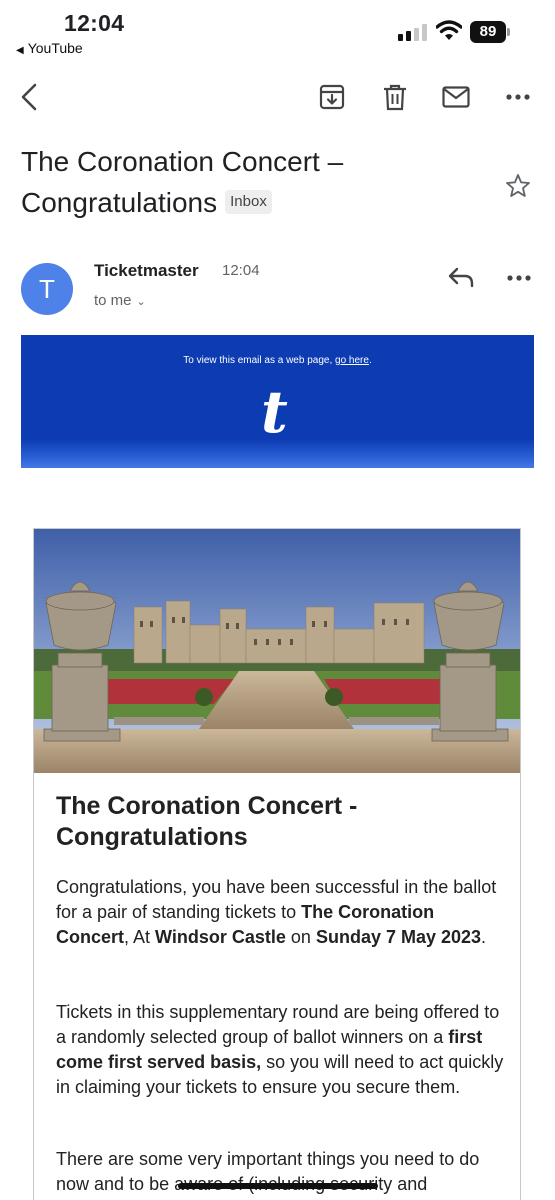 This screenshot has height=1200, width=555. I want to click on subject-line-2: Congratulations, so click(119, 202).